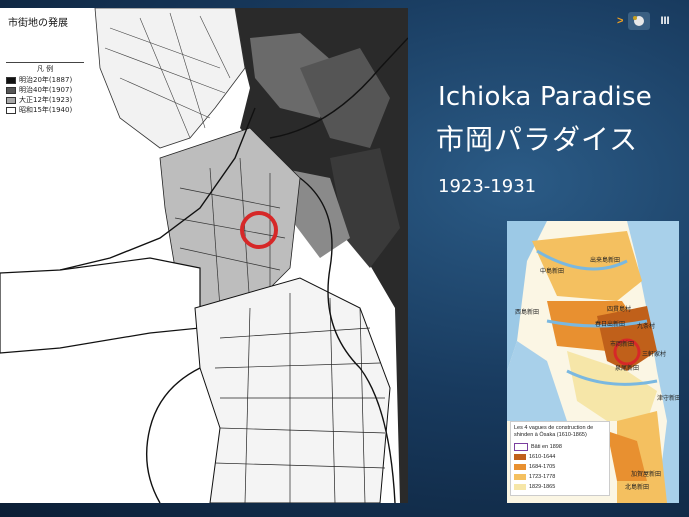 The image size is (689, 517). I want to click on inset-legend-item: 1723-1778, so click(560, 477).